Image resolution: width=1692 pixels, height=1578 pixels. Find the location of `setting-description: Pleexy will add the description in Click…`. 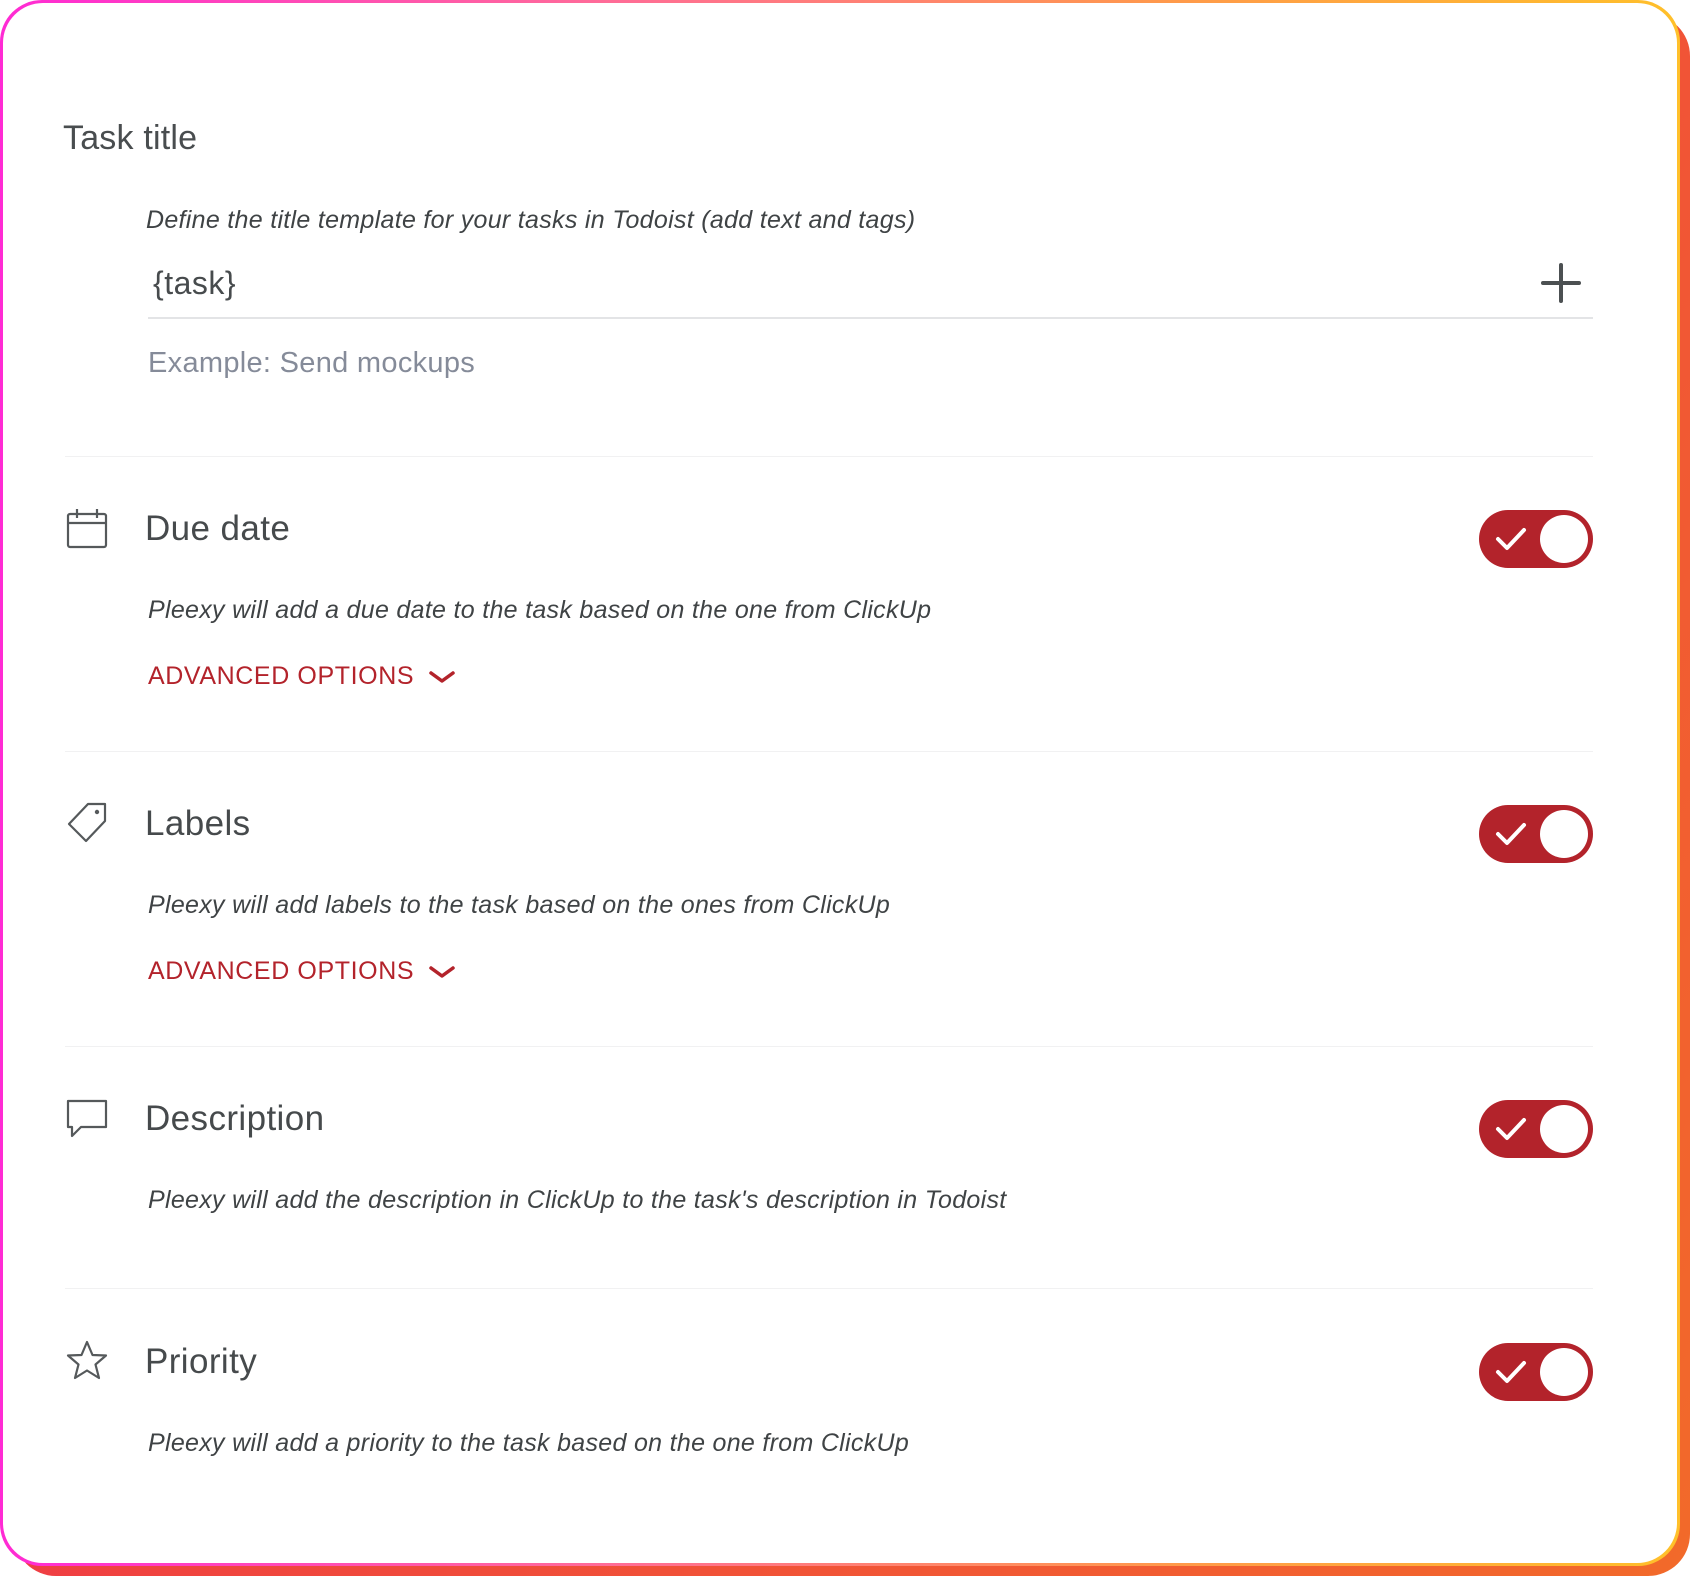

setting-description: Pleexy will add the description in Click… is located at coordinates (577, 1200).